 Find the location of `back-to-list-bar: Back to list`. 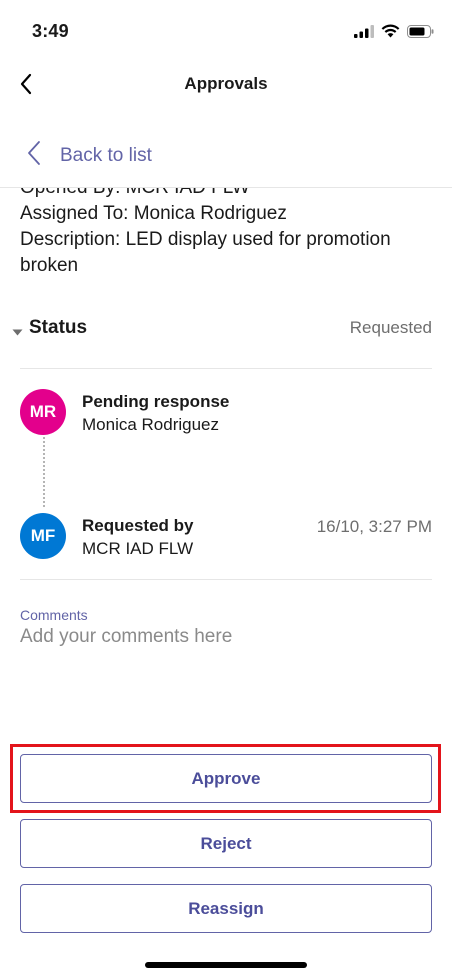

back-to-list-bar: Back to list is located at coordinates (226, 158).